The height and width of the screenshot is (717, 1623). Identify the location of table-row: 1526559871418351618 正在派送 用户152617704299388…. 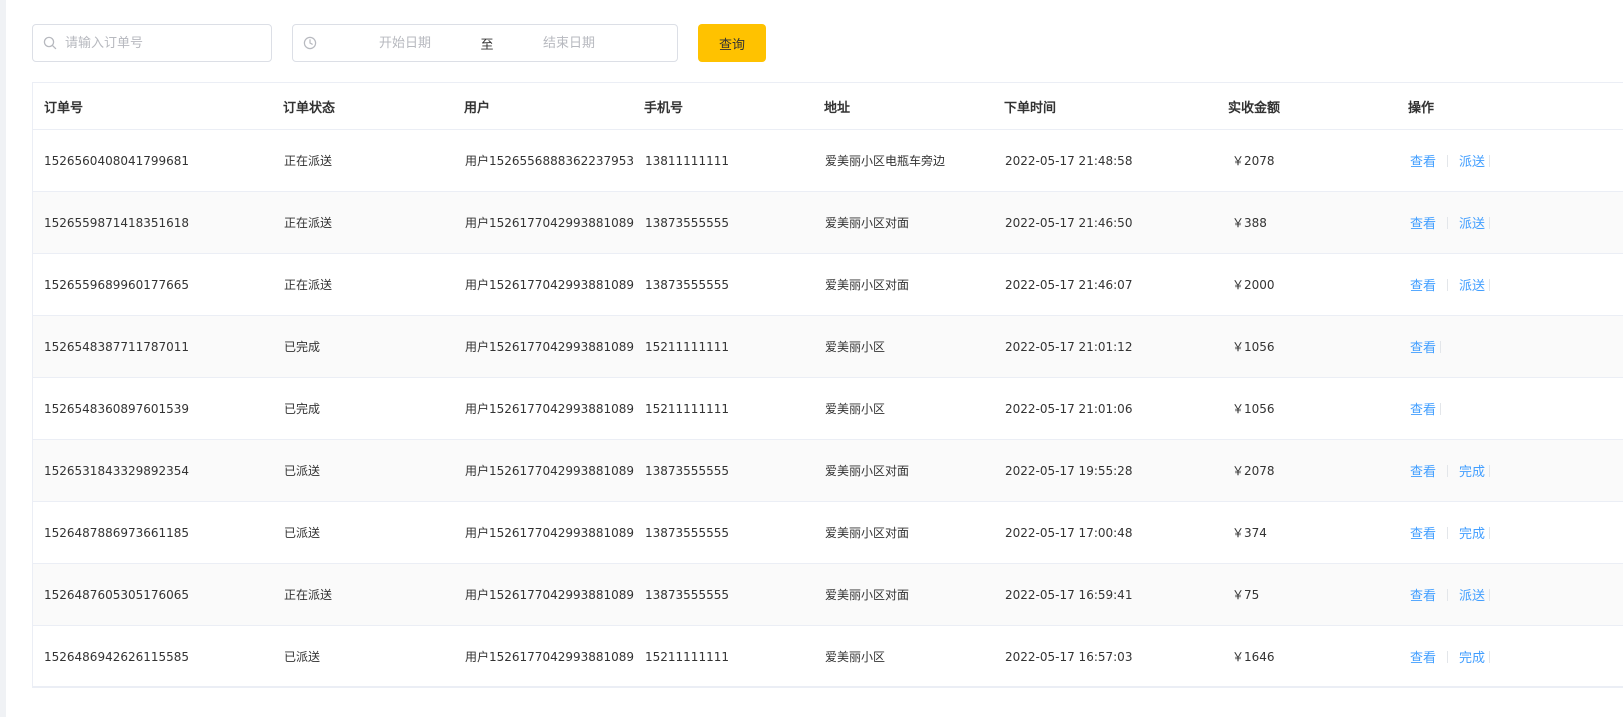
(828, 222).